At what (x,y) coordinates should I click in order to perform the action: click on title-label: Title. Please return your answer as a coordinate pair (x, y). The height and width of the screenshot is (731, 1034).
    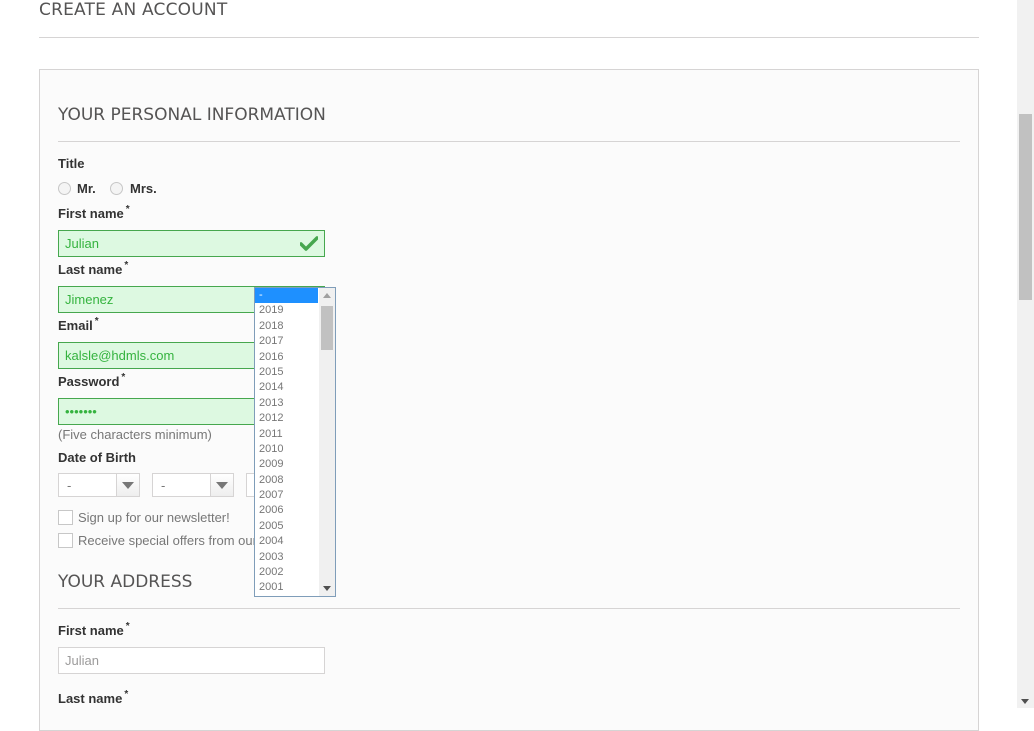
    Looking at the image, I should click on (71, 163).